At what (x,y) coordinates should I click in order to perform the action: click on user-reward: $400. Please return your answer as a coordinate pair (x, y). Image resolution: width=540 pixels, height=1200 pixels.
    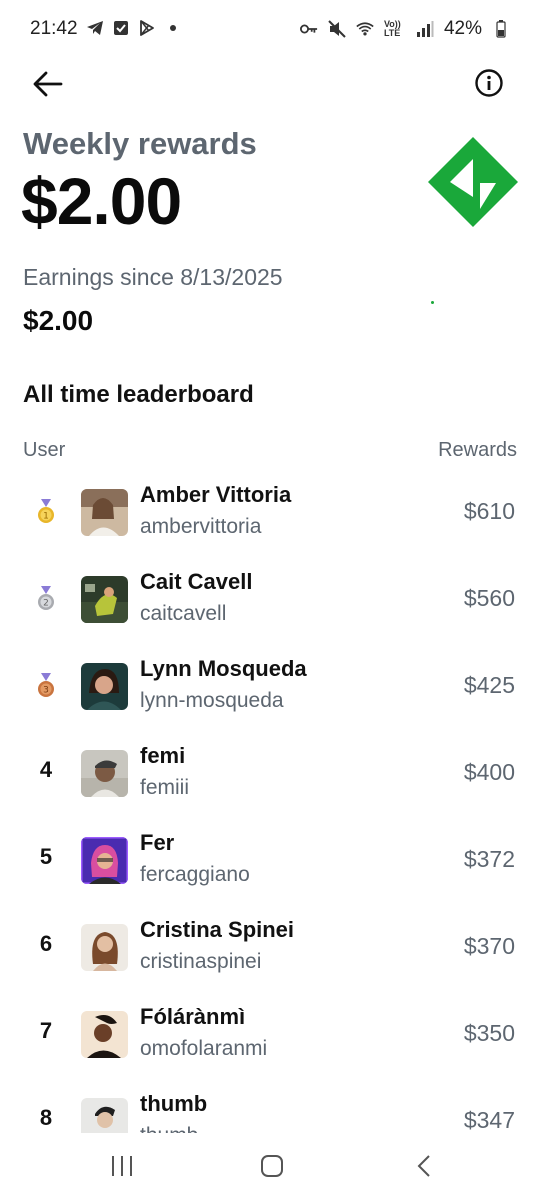
    Looking at the image, I should click on (489, 772).